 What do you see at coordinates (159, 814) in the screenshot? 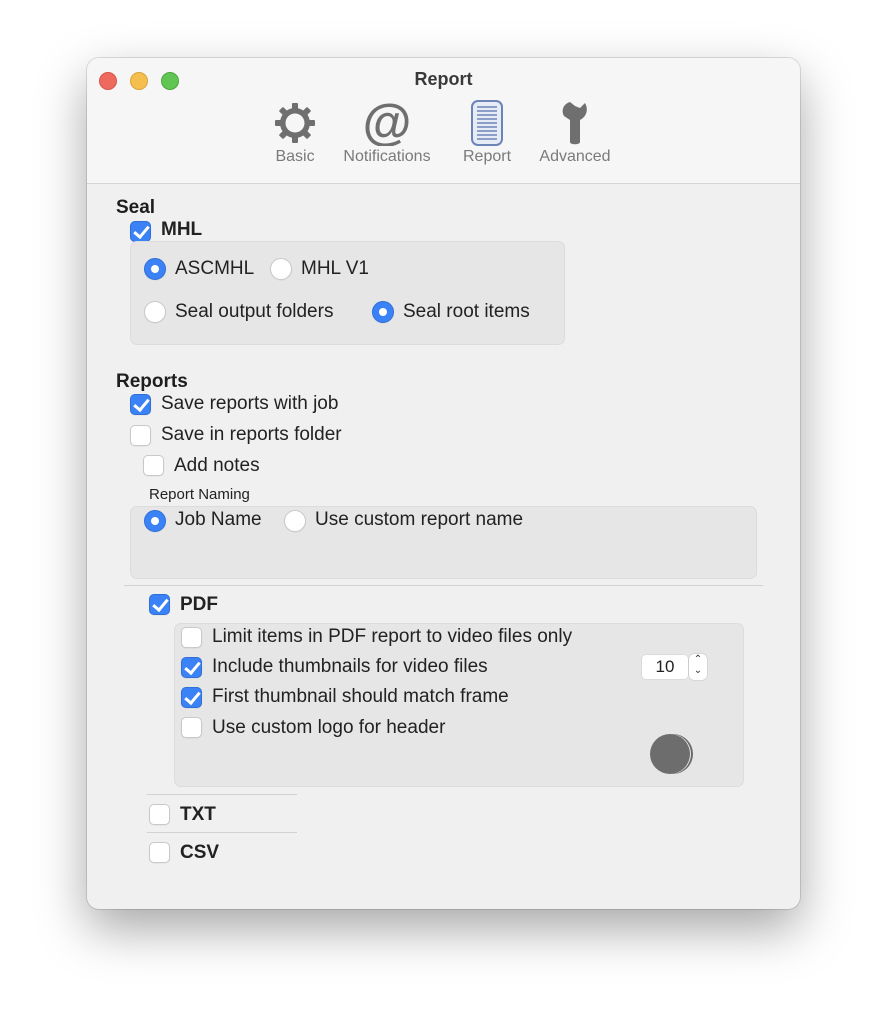
I see `txt-checkbox` at bounding box center [159, 814].